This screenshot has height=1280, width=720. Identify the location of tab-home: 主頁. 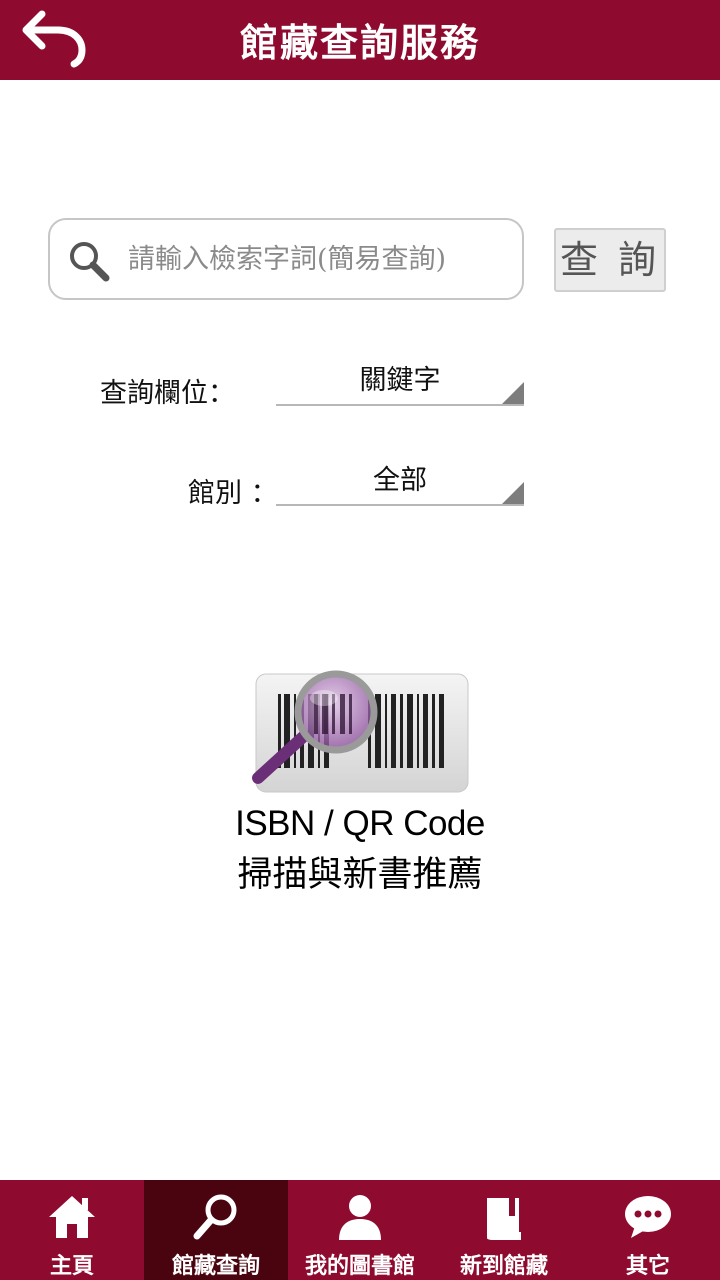
(72, 1230).